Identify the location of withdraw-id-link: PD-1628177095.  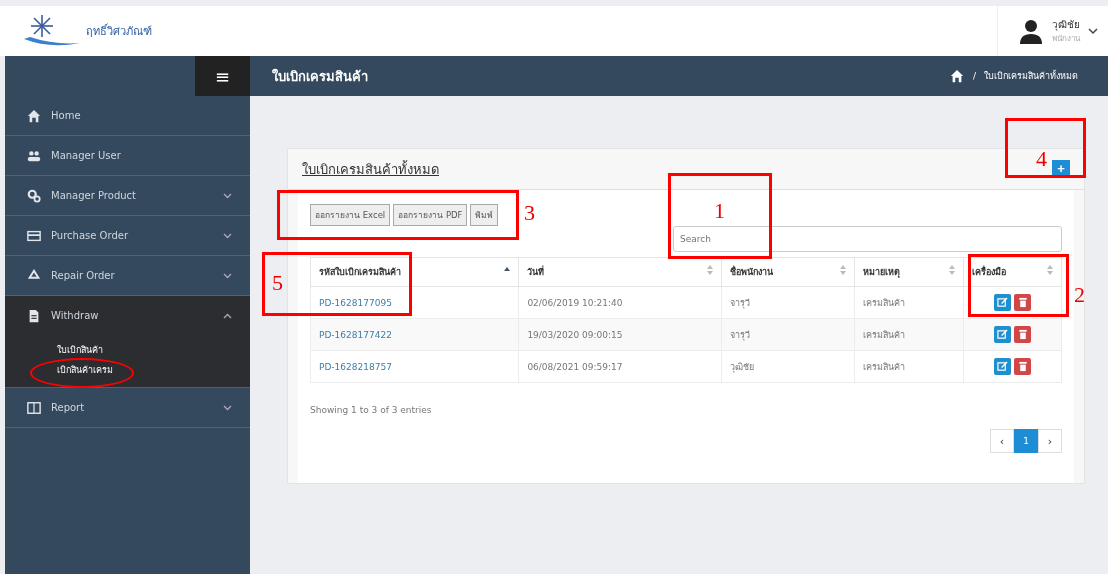
(355, 302).